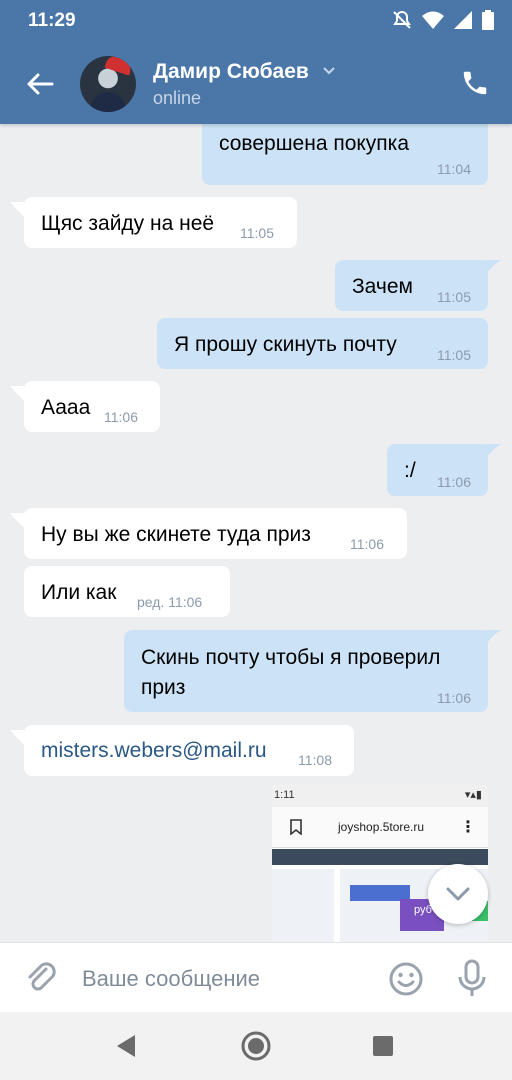 This screenshot has height=1080, width=512. What do you see at coordinates (473, 795) in the screenshot?
I see `attachment-status-icons: ▾▴▮` at bounding box center [473, 795].